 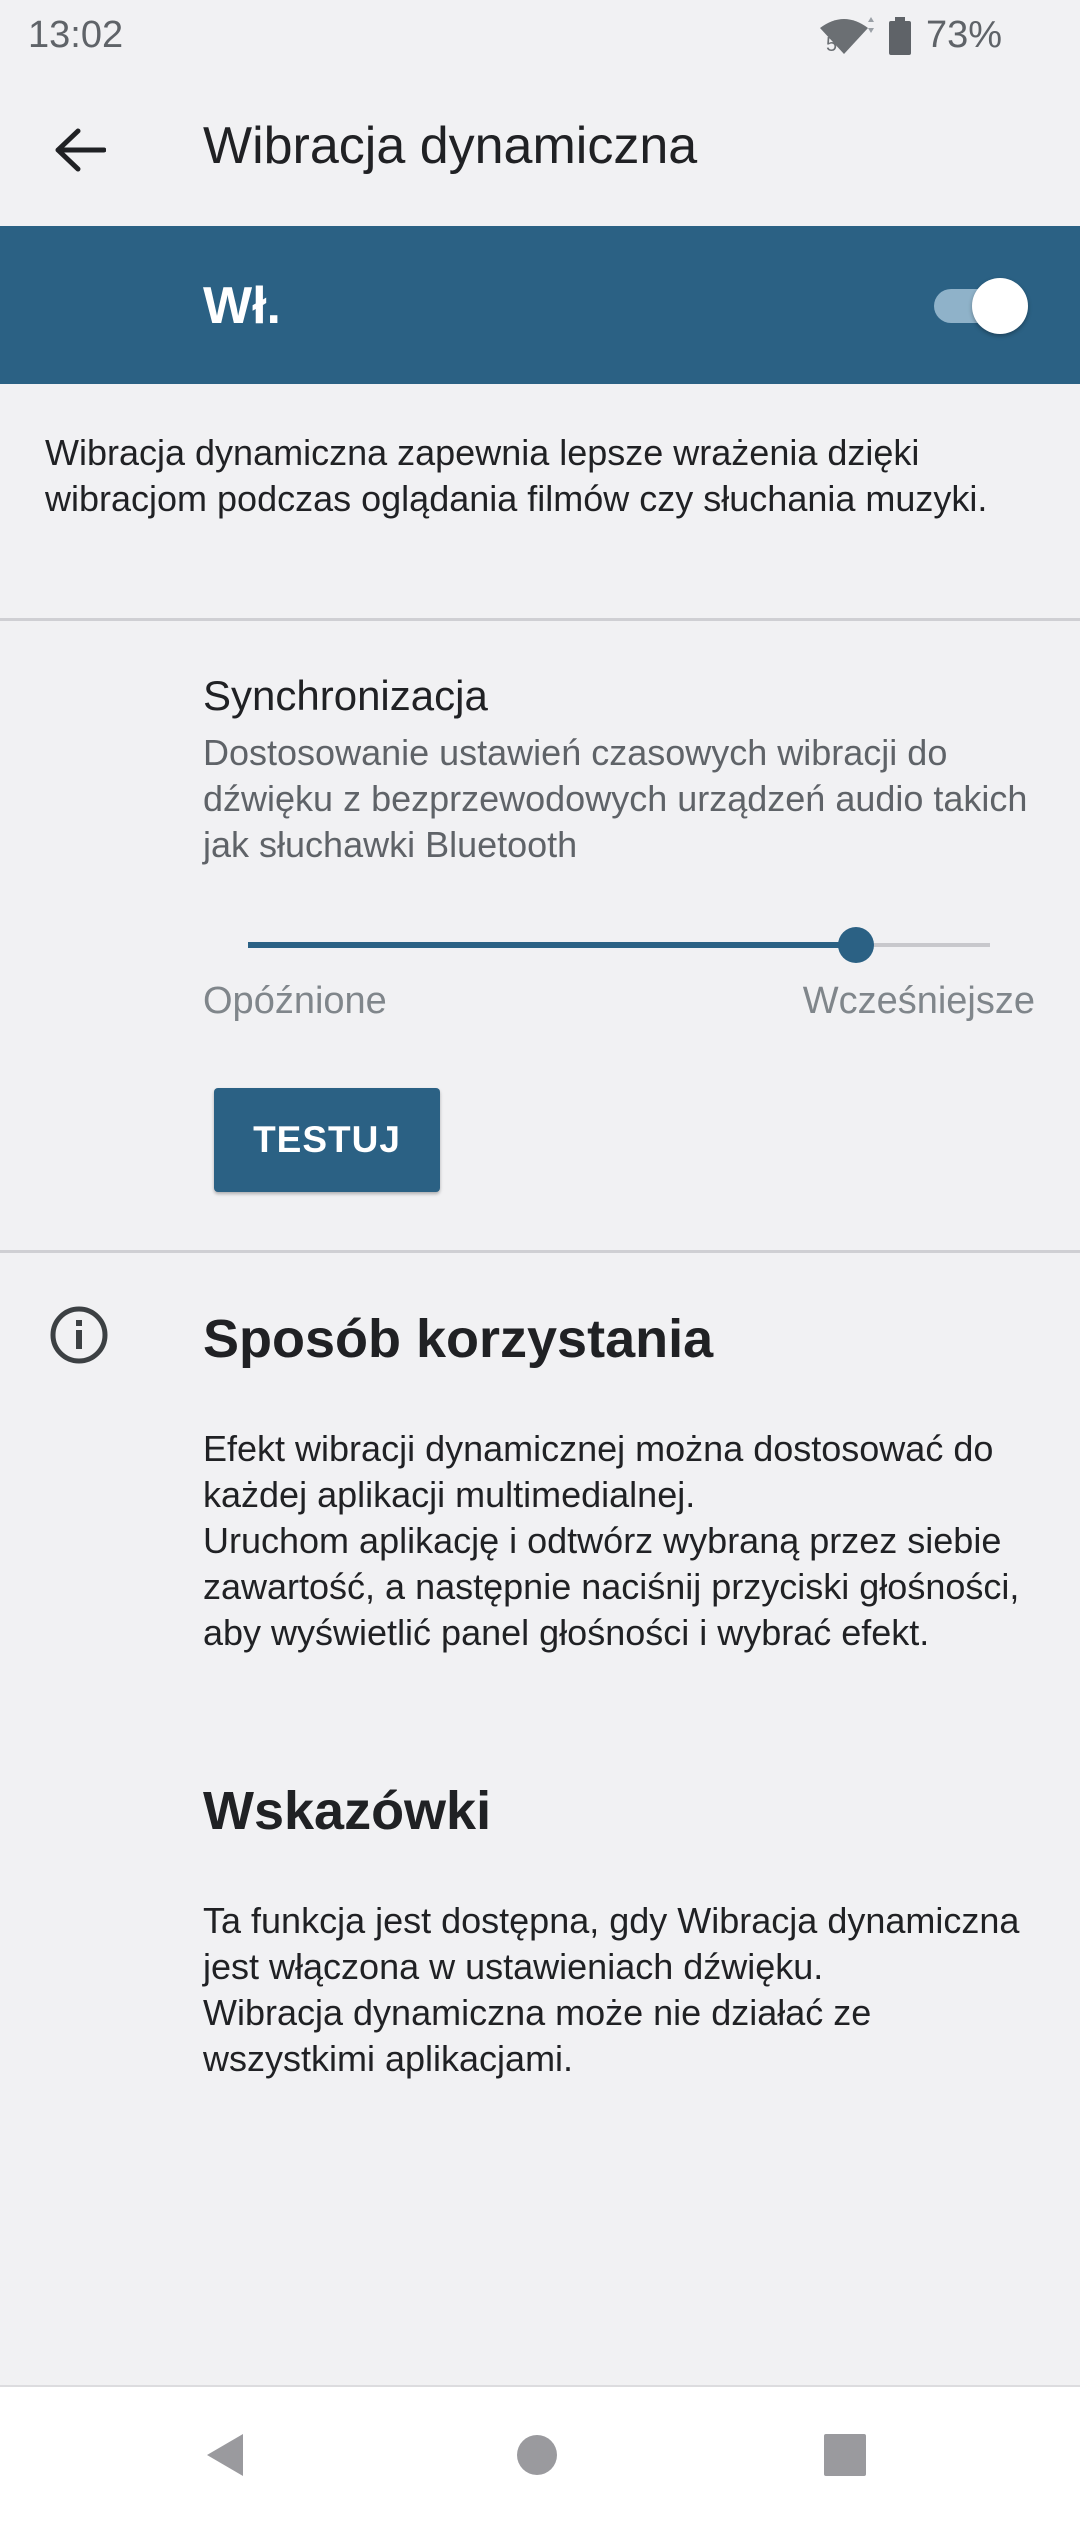 I want to click on sync-title: Synchronizacja, so click(x=345, y=695).